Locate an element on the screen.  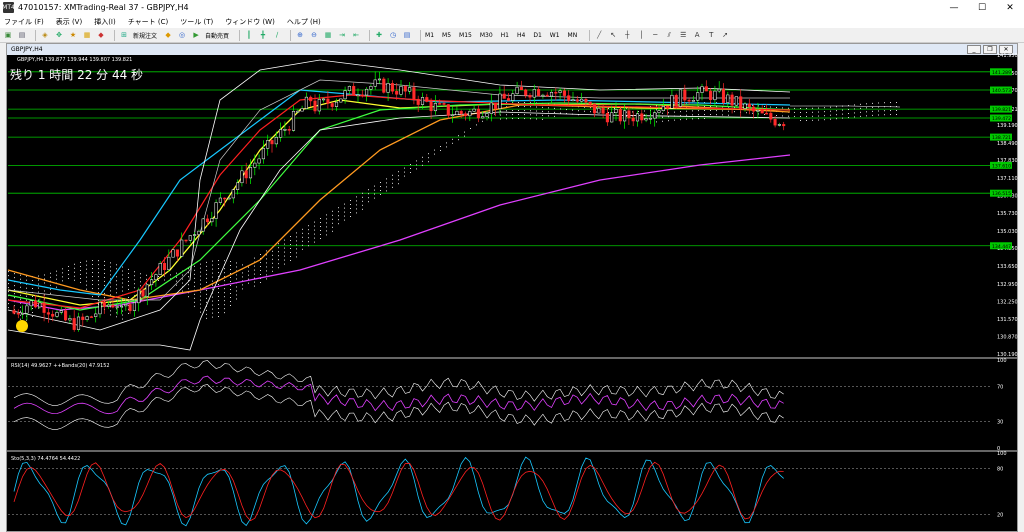
level-tag-label: 139.821 is located at coordinates (1001, 110).